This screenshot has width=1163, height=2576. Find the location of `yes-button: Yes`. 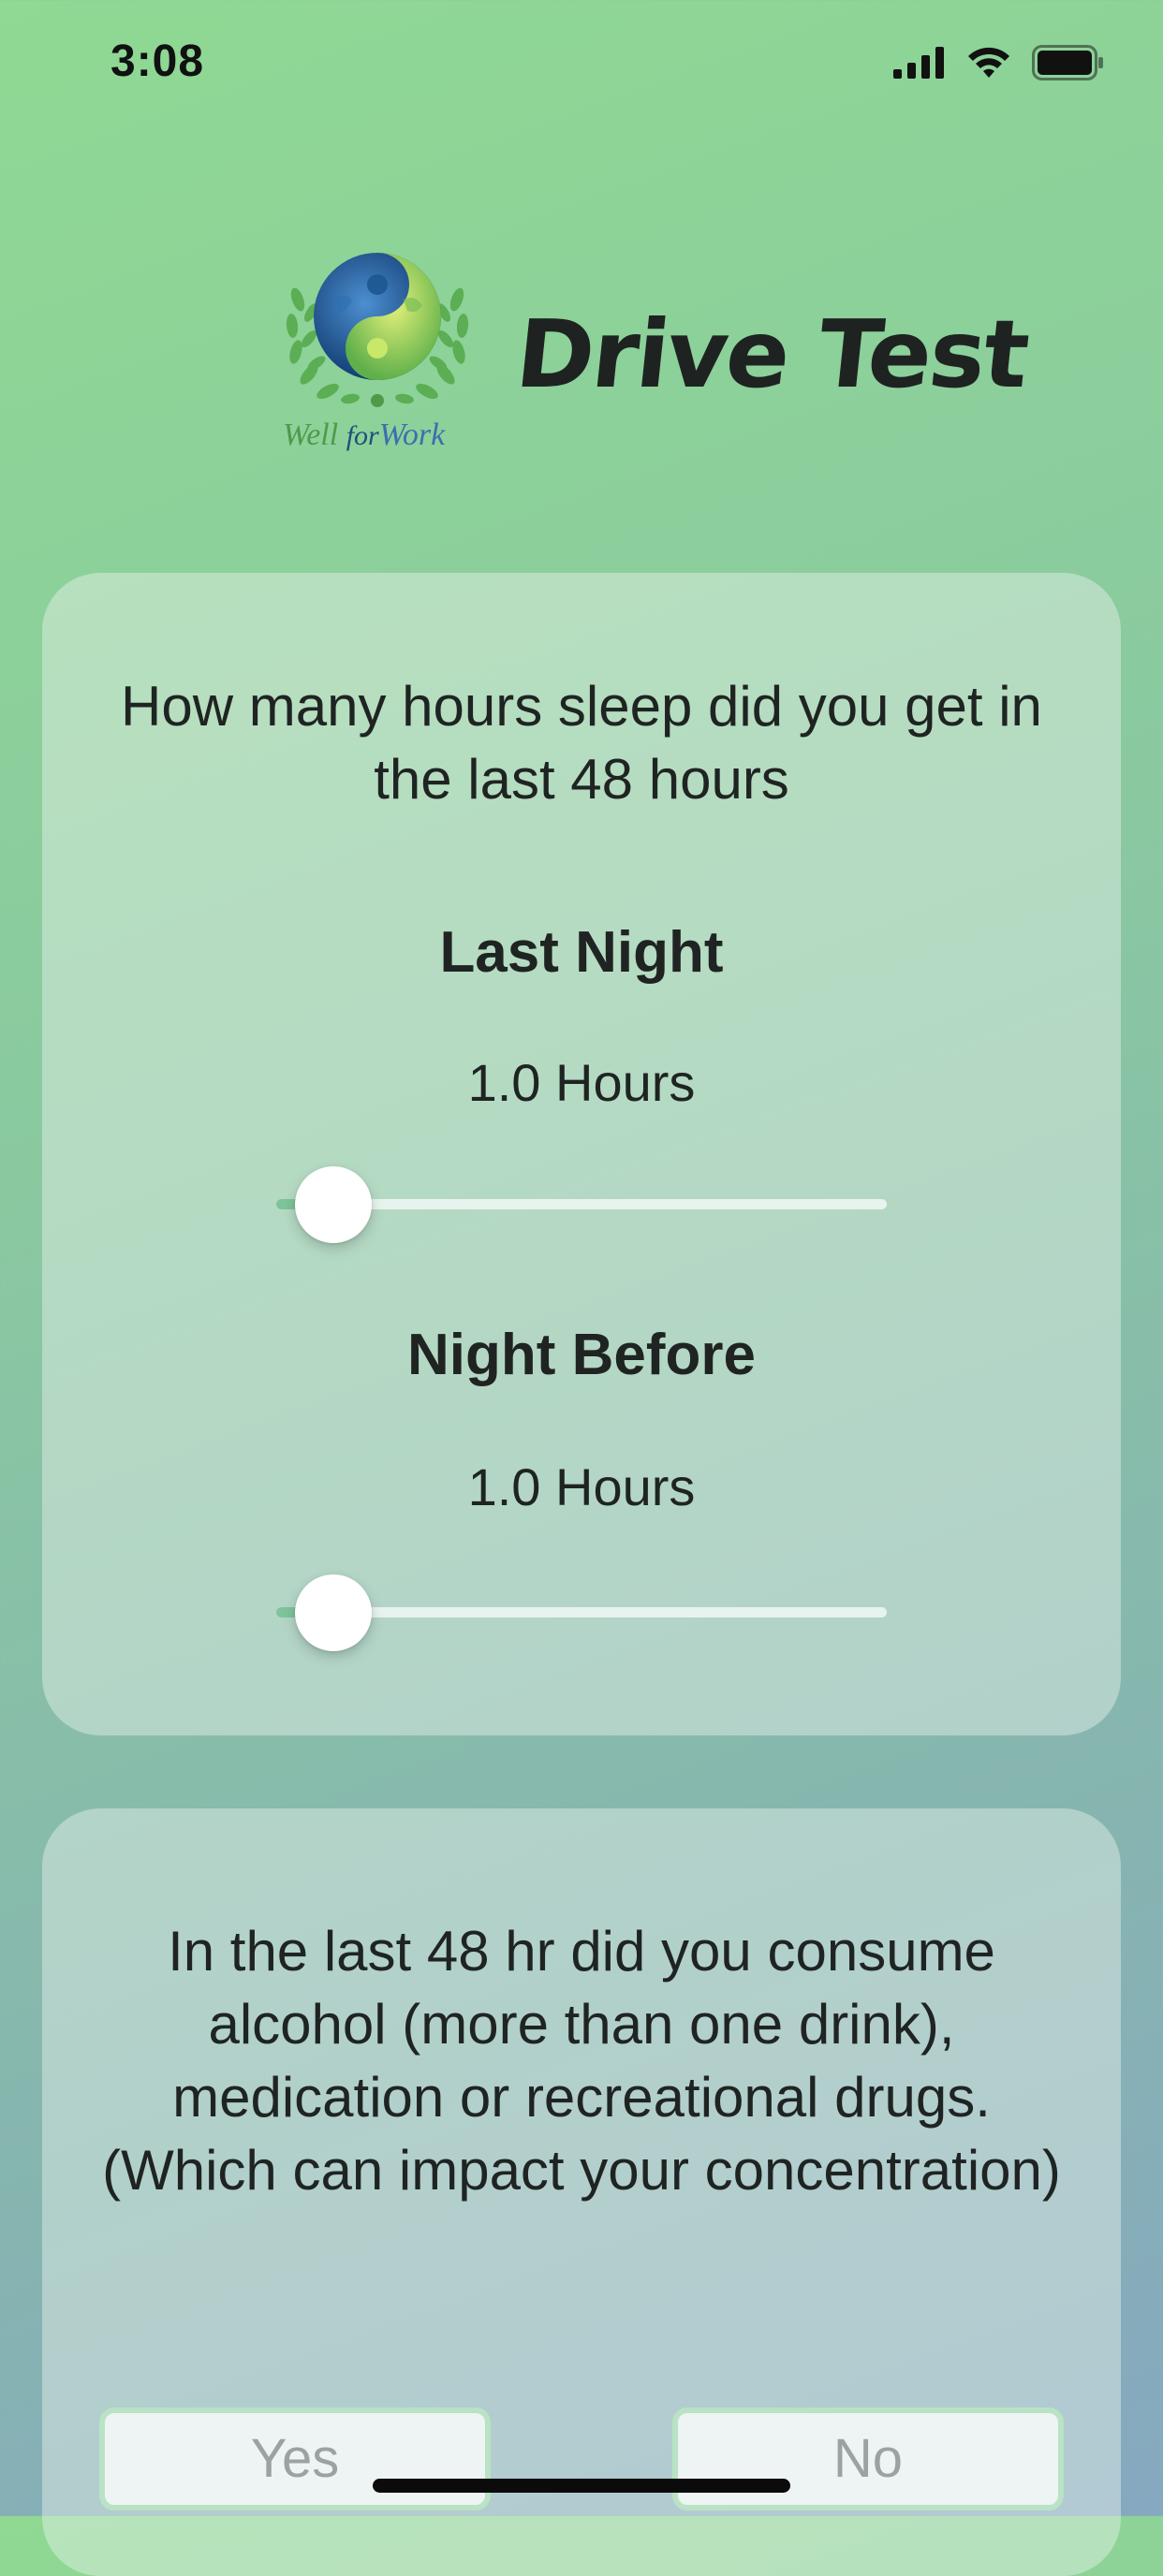

yes-button: Yes is located at coordinates (295, 2459).